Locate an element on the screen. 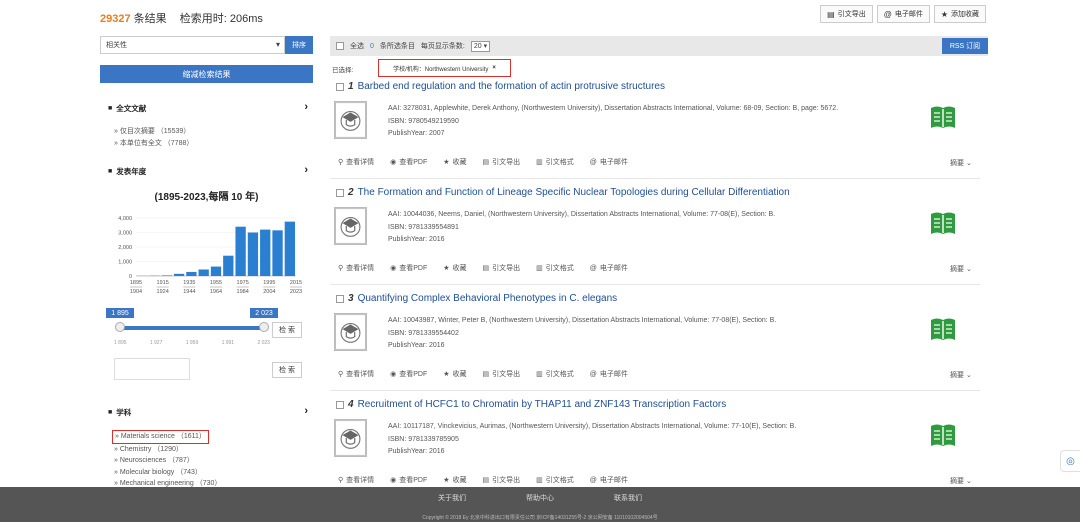  x-tick-label-top: 1895 is located at coordinates (136, 283).